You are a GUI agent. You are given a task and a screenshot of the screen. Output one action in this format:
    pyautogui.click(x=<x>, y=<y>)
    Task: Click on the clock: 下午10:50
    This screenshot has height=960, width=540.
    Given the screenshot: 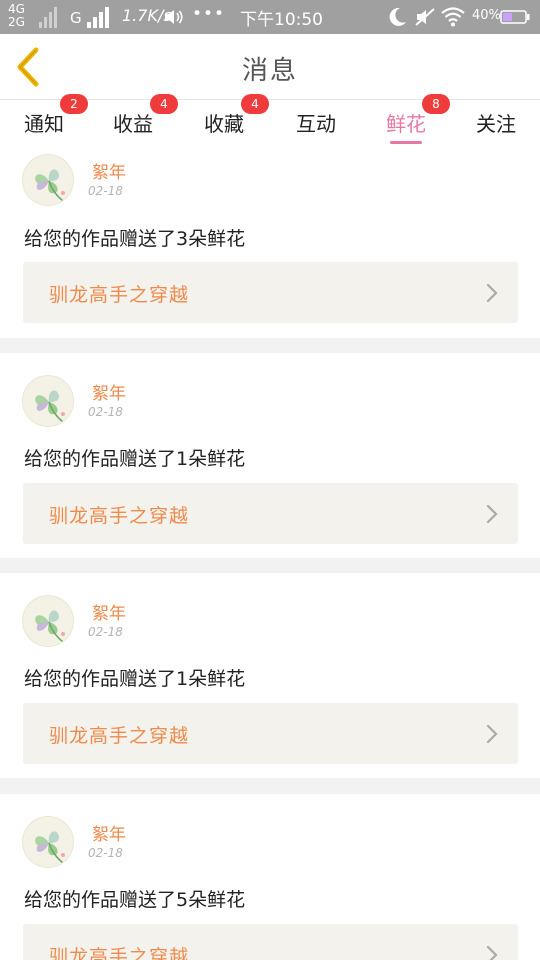 What is the action you would take?
    pyautogui.click(x=281, y=20)
    